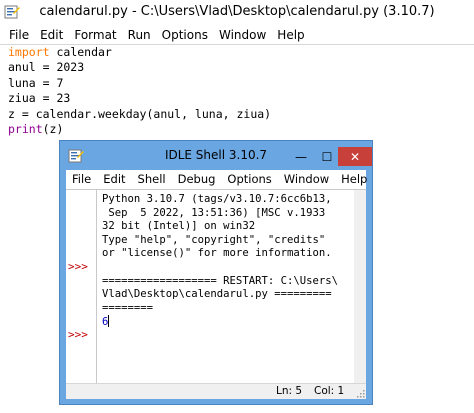 This screenshot has width=474, height=413. Describe the element at coordinates (216, 155) in the screenshot. I see `shell-titlebar: IDLE Shell 3.10.7 — ☐ ✕` at that location.